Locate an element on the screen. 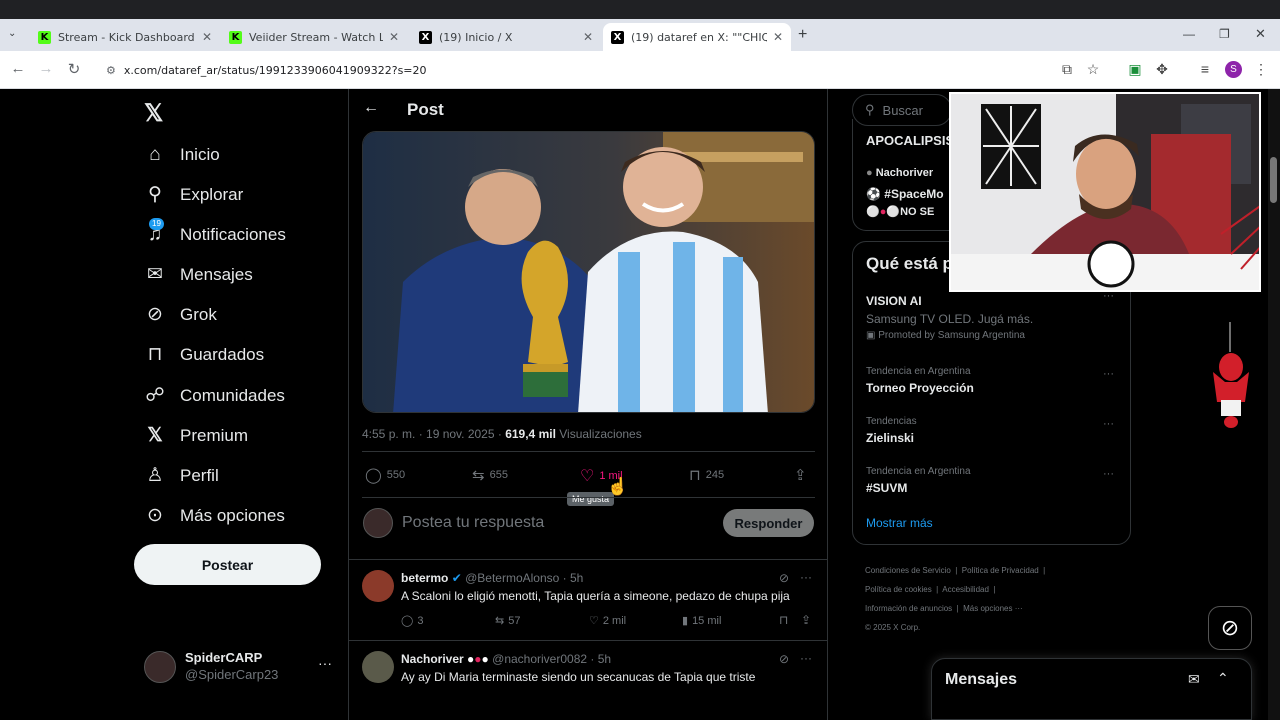  post-button: Postear is located at coordinates (227, 564).